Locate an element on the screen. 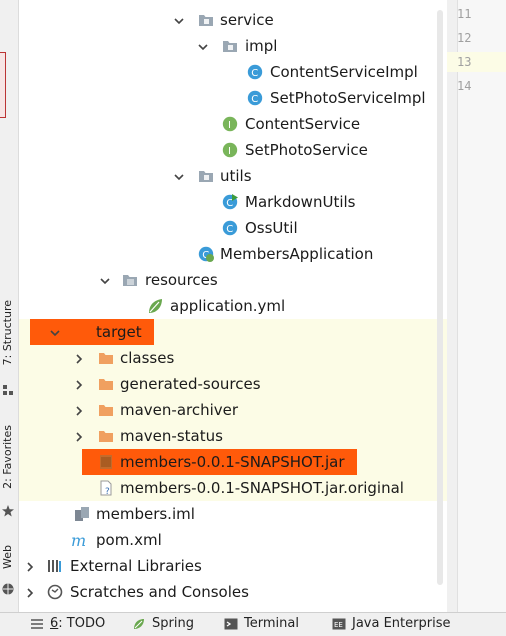  tree-item-label: MembersApplication is located at coordinates (297, 254).